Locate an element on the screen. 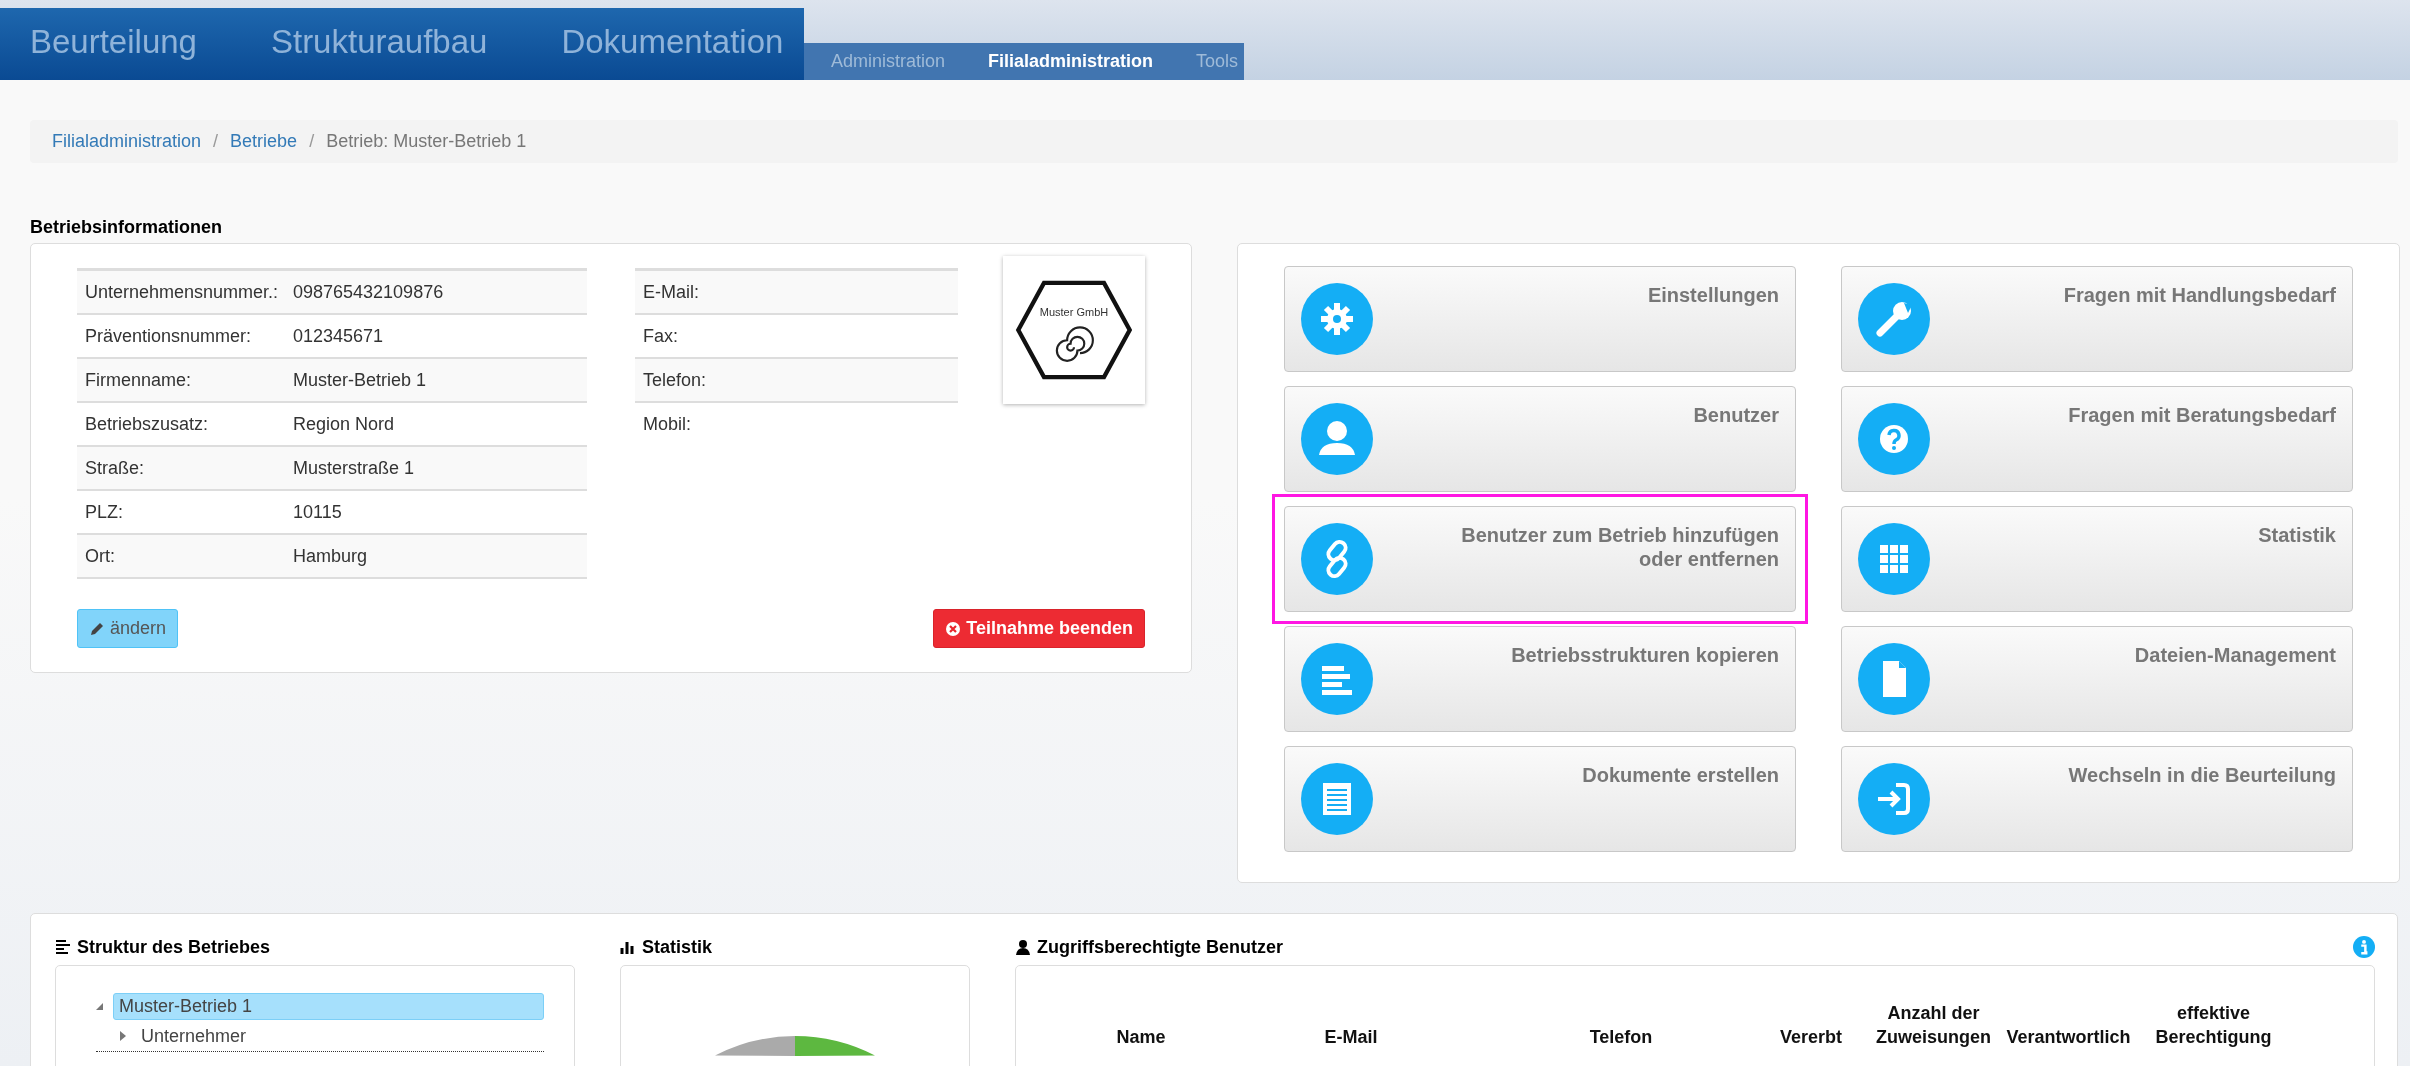 The image size is (2410, 1066). column-header: Vererbt is located at coordinates (1810, 1037).